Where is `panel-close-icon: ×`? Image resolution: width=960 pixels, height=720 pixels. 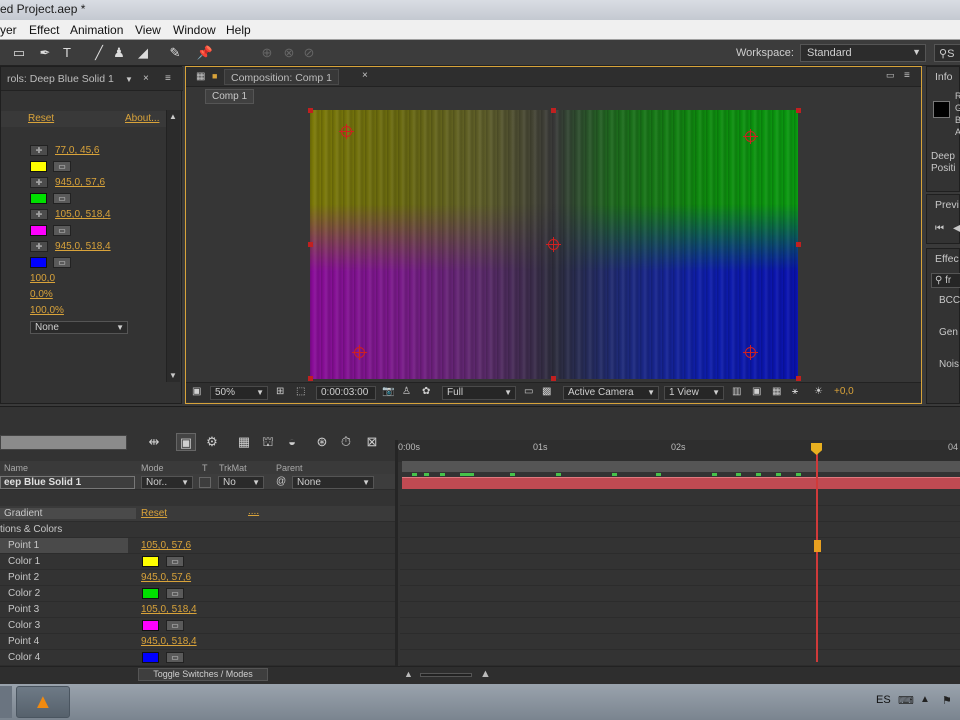
panel-close-icon: × is located at coordinates (146, 78).